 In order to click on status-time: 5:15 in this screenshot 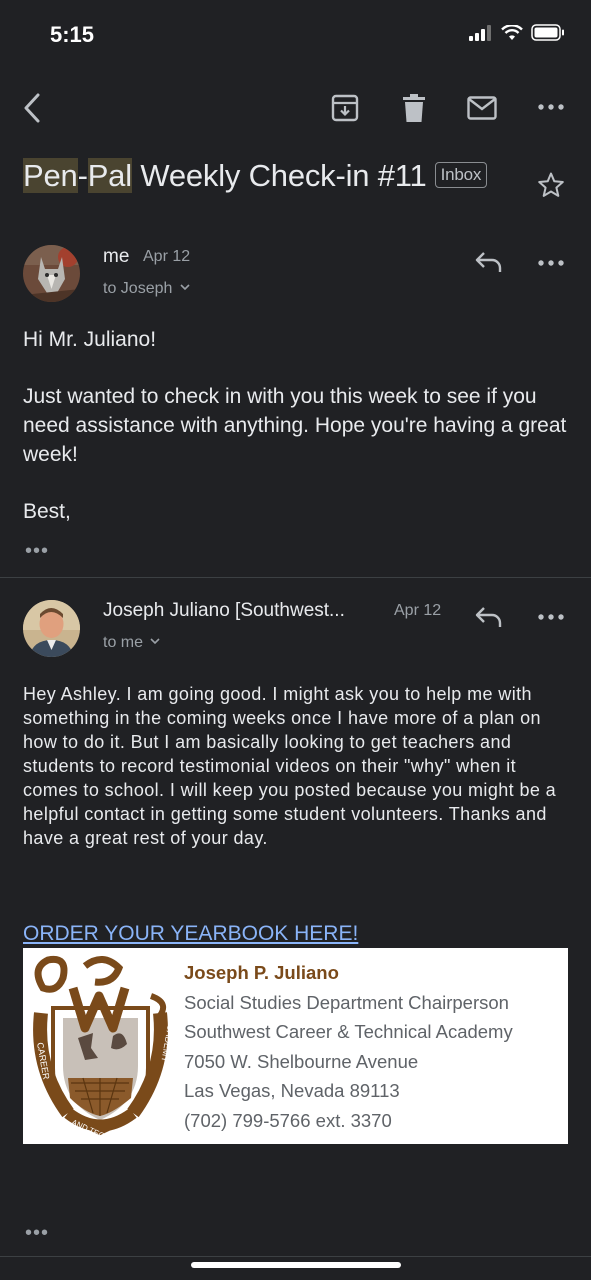, I will do `click(72, 34)`.